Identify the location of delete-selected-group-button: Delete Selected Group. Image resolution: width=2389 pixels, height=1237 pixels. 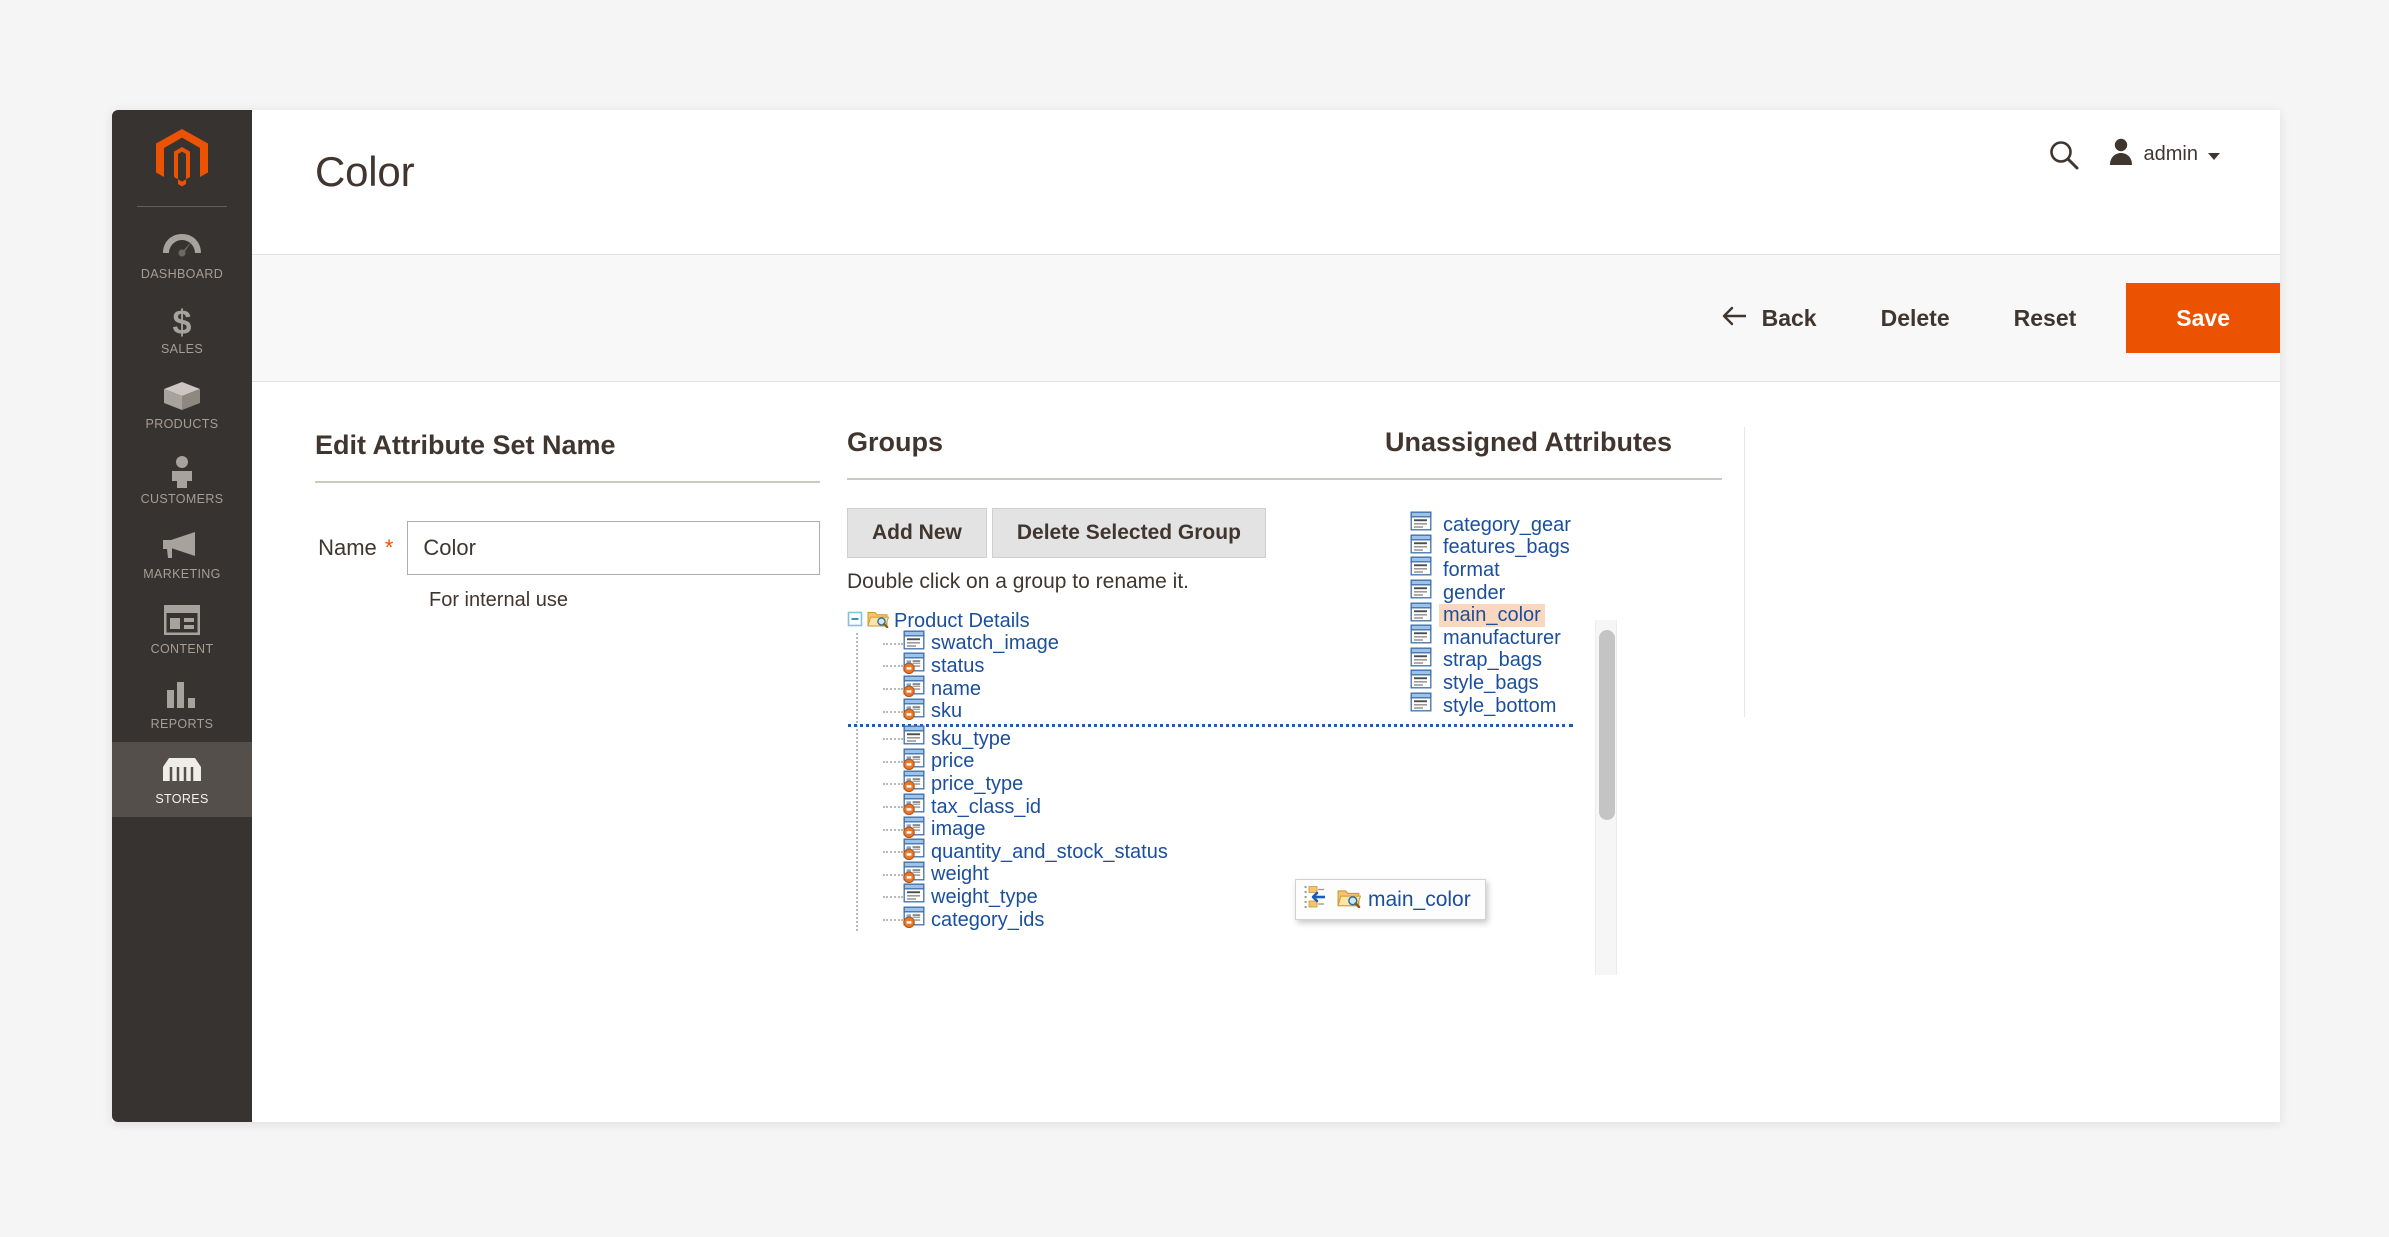
(1128, 533).